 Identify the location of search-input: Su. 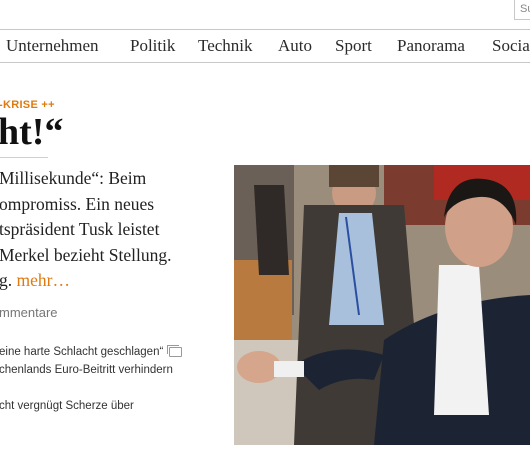
(522, 10).